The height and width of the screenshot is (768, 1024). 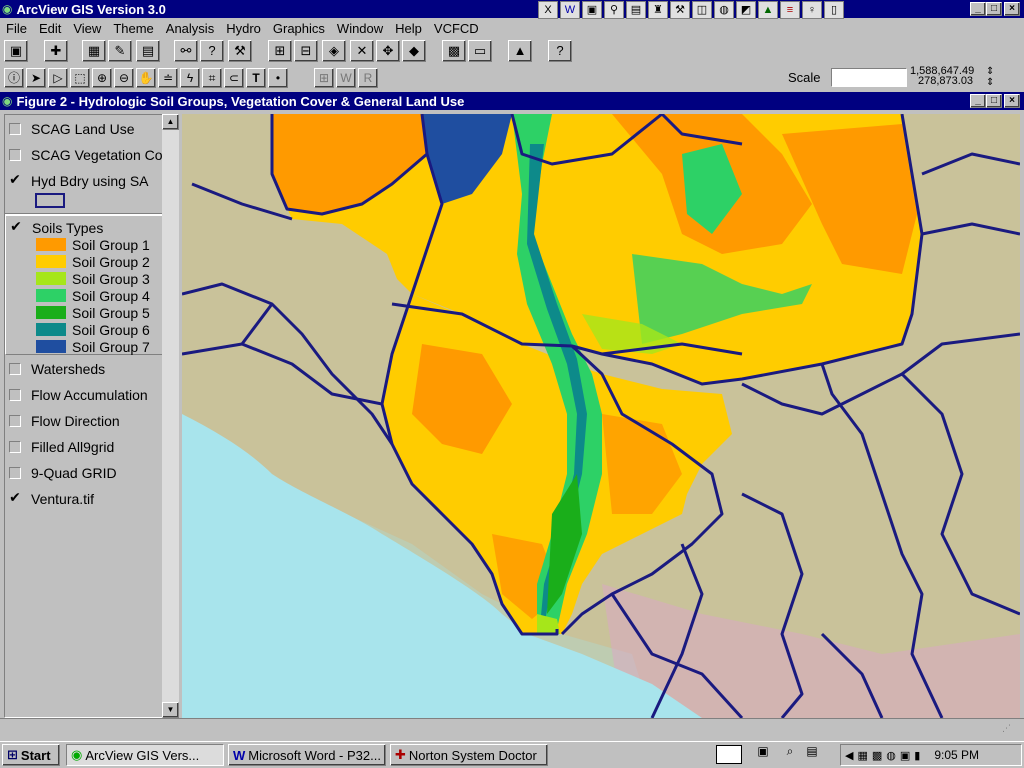 I want to click on map-icon: ◩, so click(x=746, y=10).